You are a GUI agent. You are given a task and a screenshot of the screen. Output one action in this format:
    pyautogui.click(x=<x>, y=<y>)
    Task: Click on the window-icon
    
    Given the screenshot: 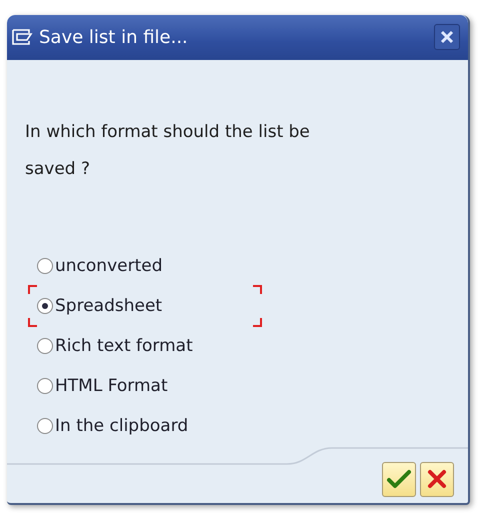 What is the action you would take?
    pyautogui.click(x=22, y=37)
    